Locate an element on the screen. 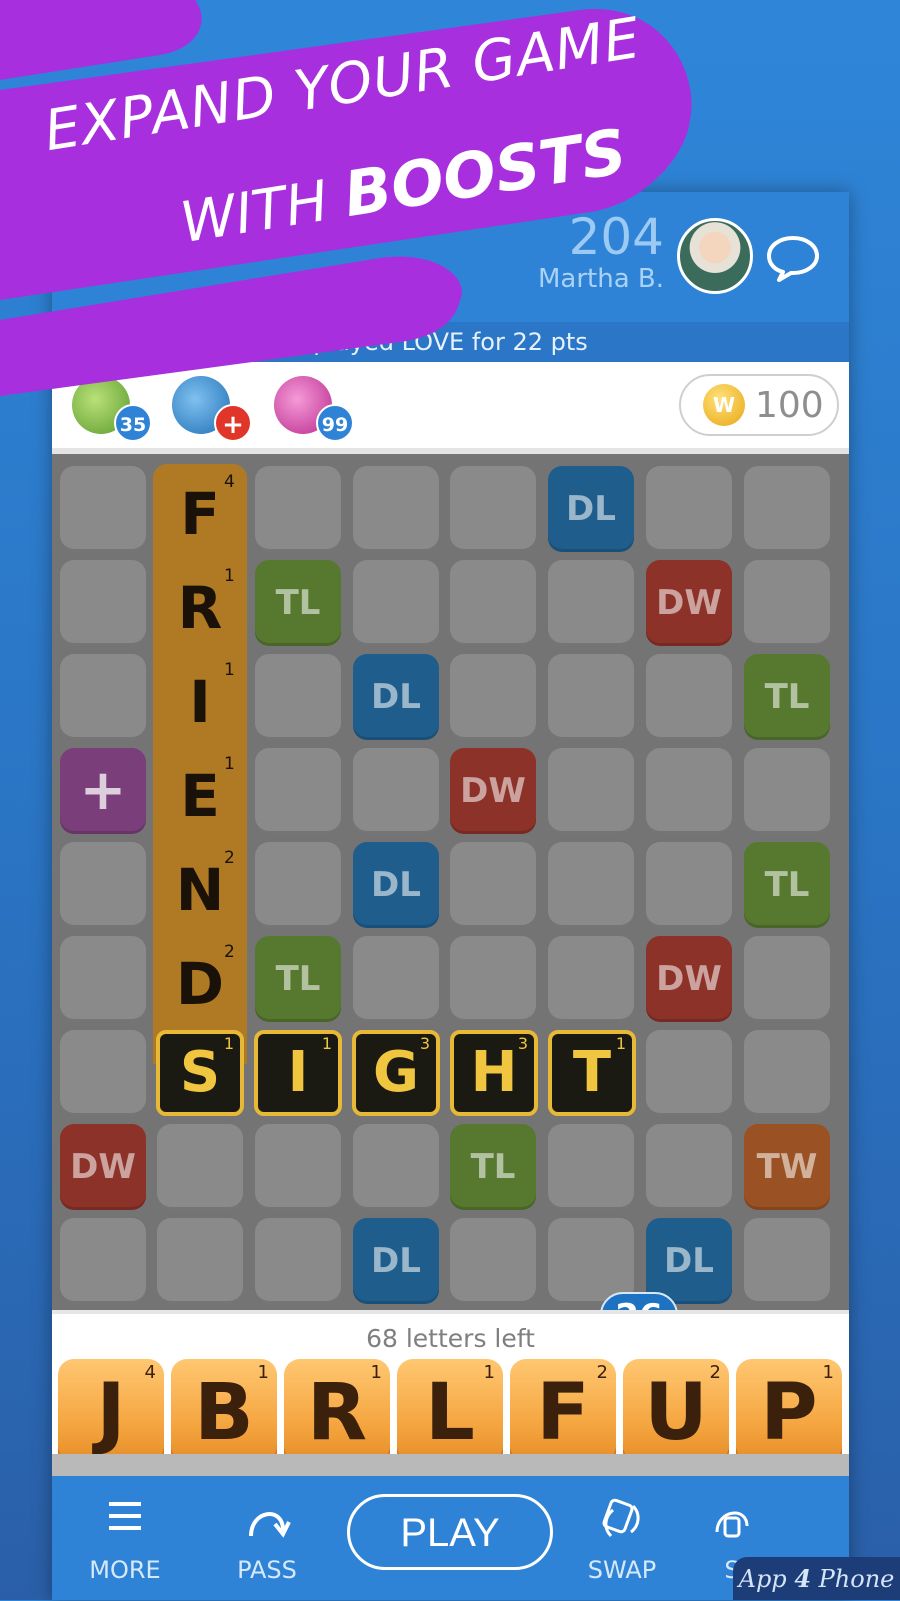 Image resolution: width=900 pixels, height=1601 pixels. rack-tile: R1 is located at coordinates (337, 1413).